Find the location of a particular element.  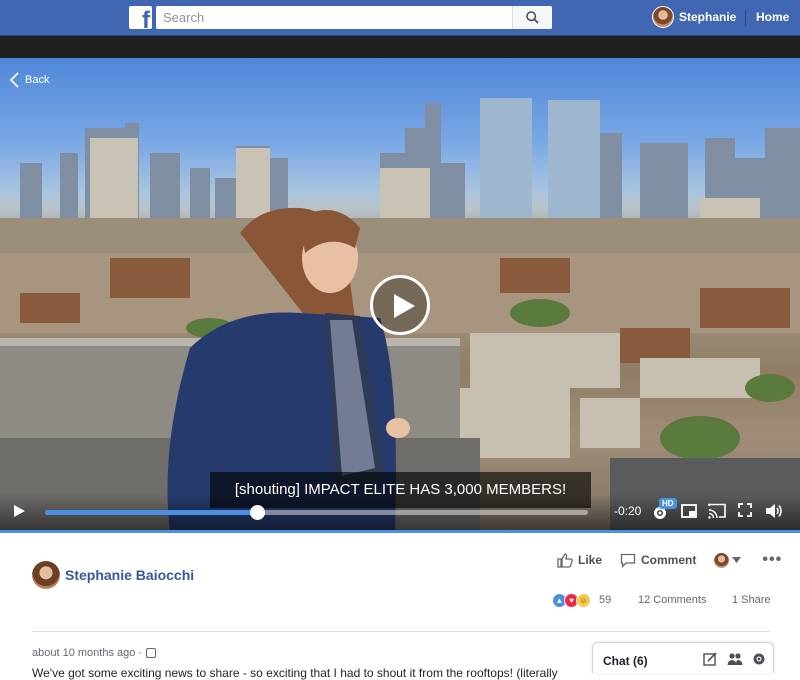

progress-fill is located at coordinates (151, 512).